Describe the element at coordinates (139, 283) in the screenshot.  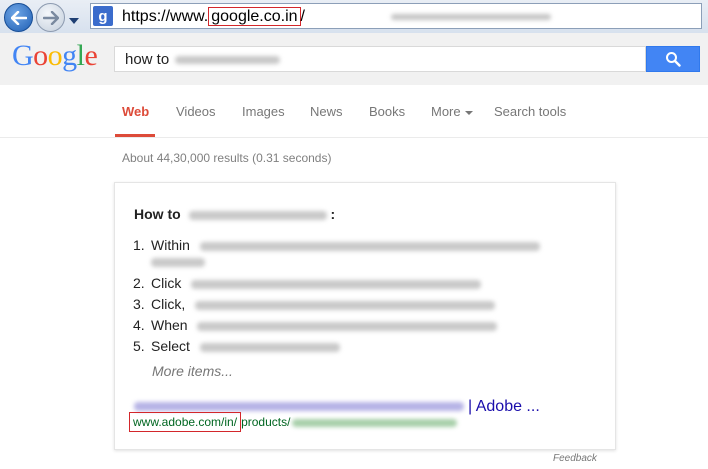
I see `step-number: 2.` at that location.